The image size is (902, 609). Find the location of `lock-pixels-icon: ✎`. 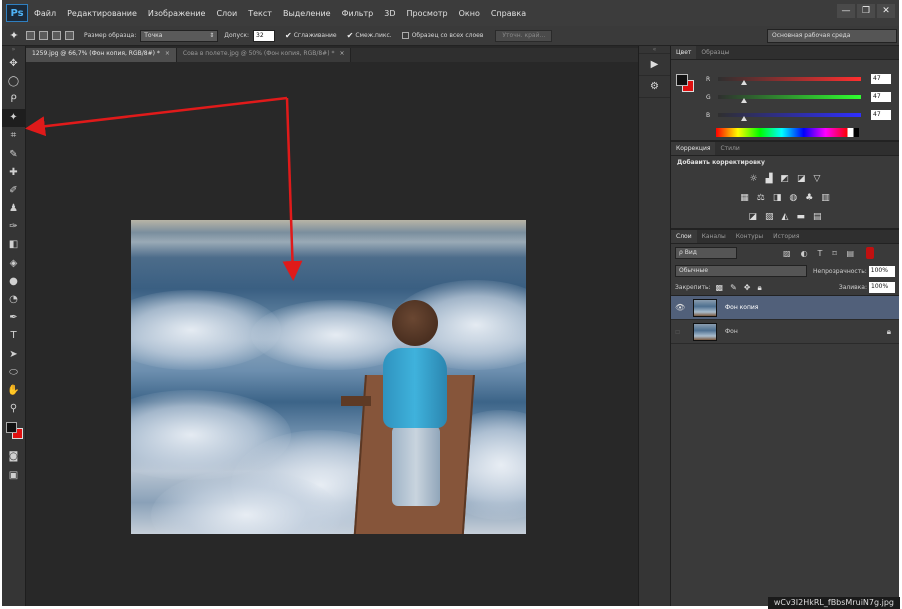

lock-pixels-icon: ✎ is located at coordinates (733, 288).